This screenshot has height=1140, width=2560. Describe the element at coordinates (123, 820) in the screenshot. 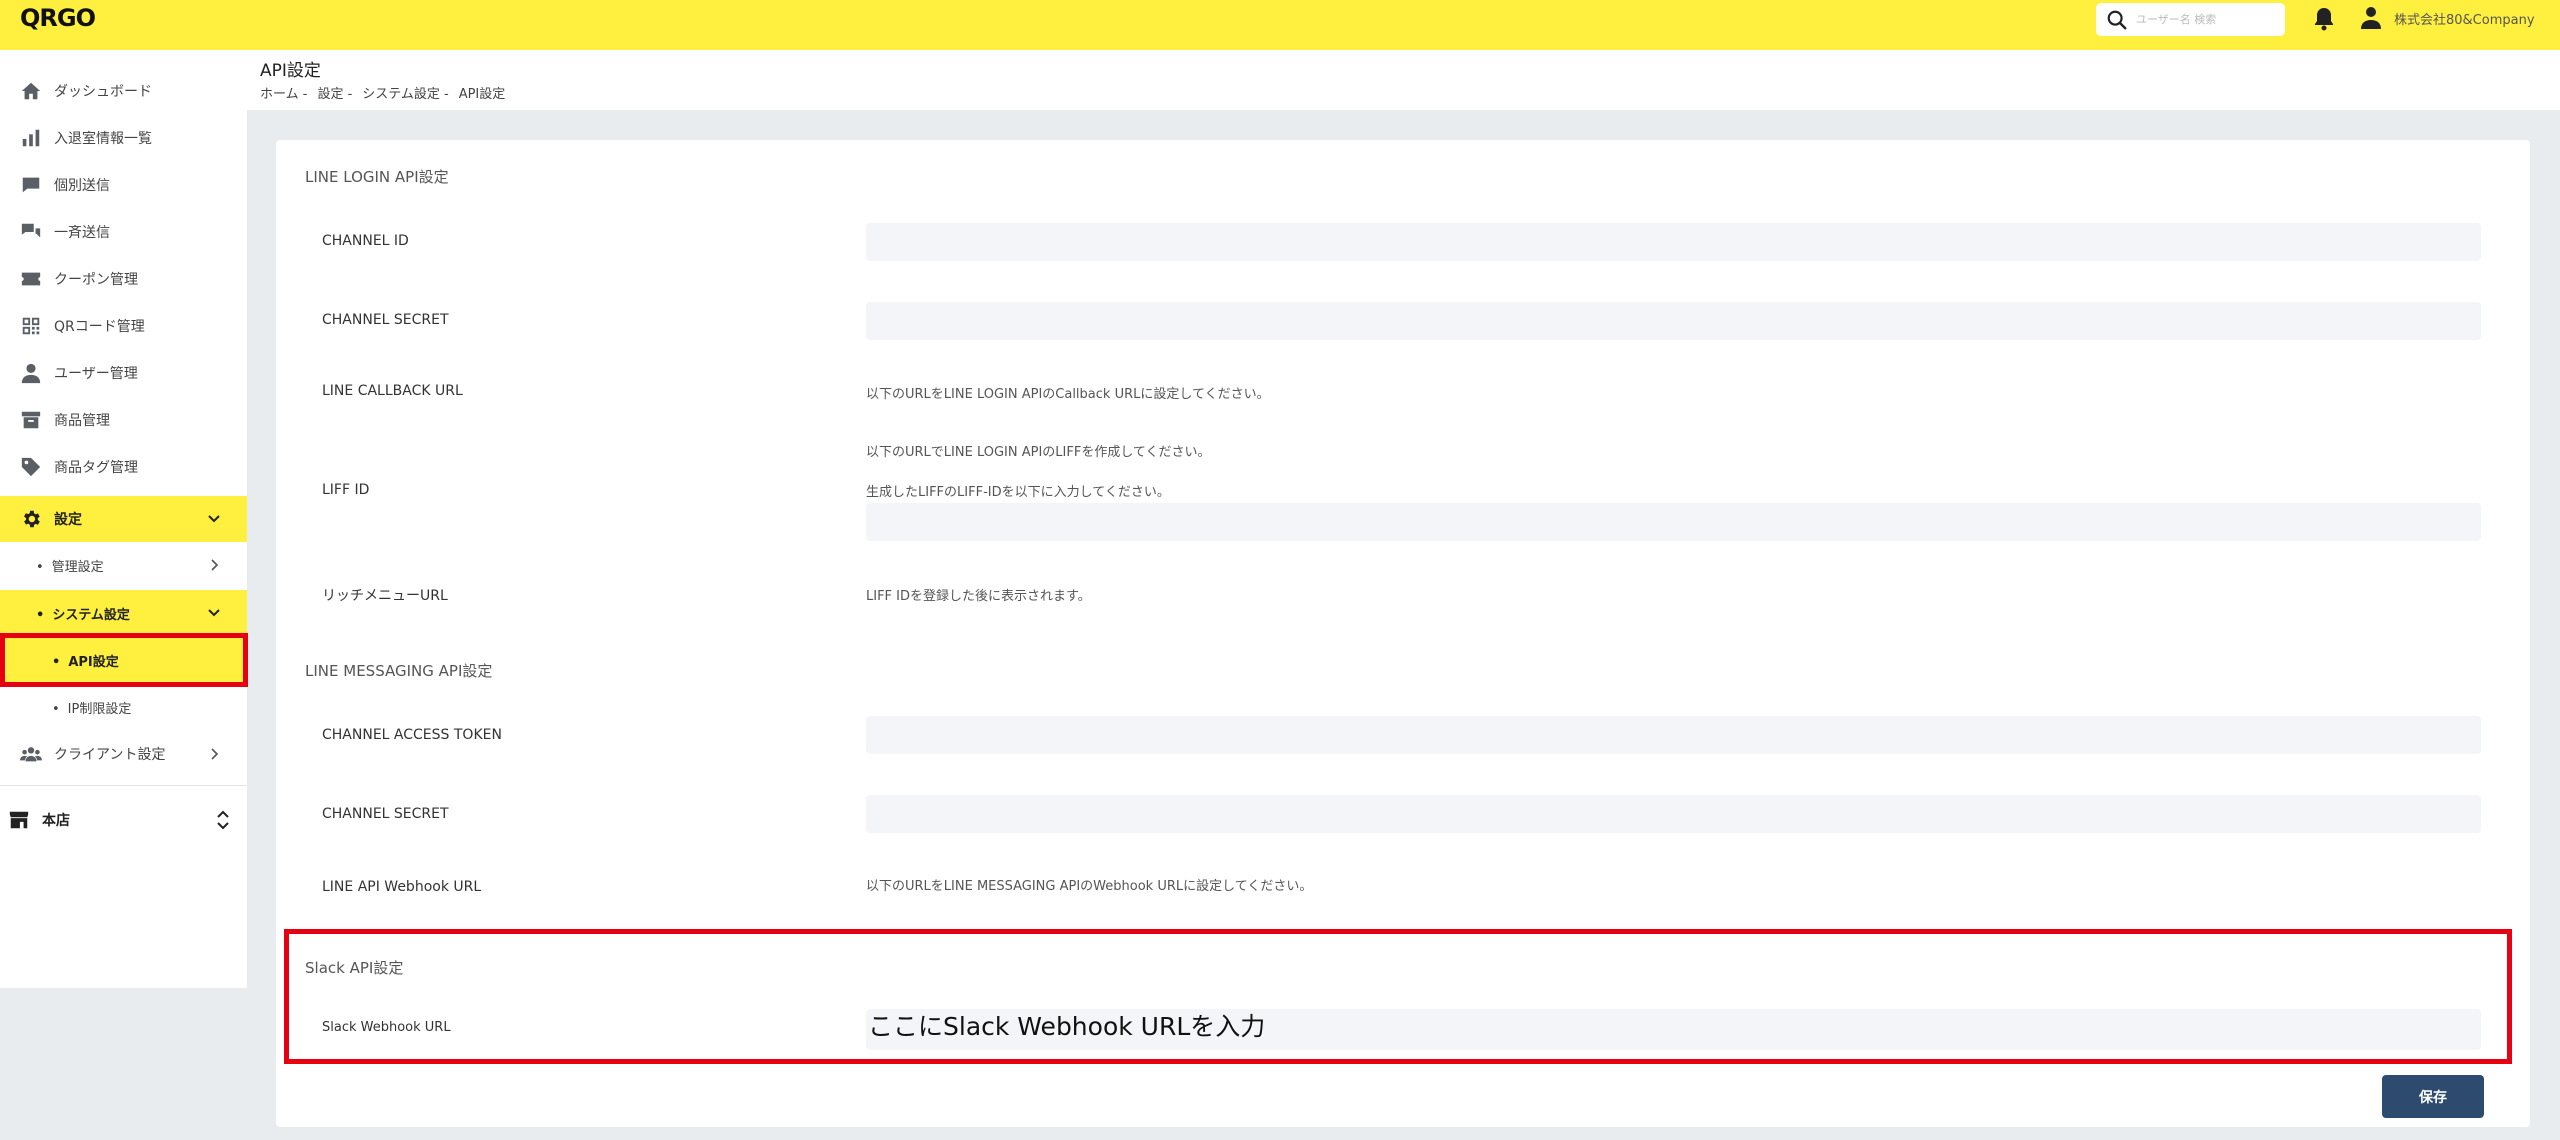

I see `store-selector: 本店` at that location.